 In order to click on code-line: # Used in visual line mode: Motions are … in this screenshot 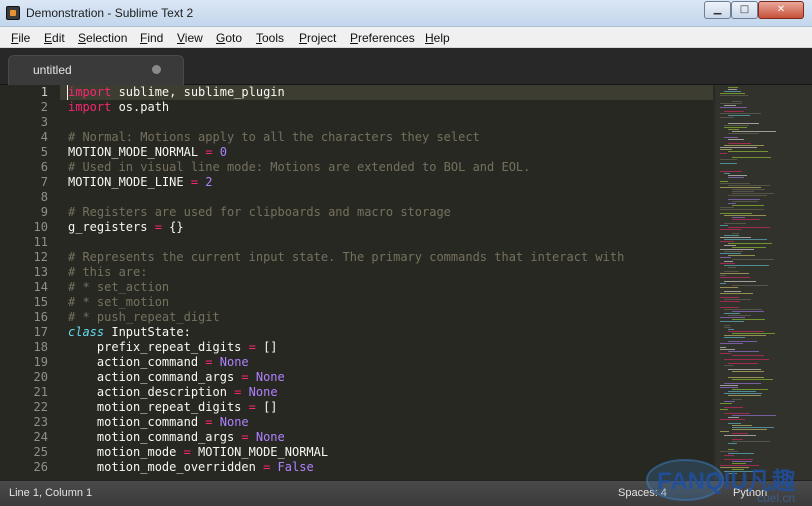, I will do `click(390, 167)`.